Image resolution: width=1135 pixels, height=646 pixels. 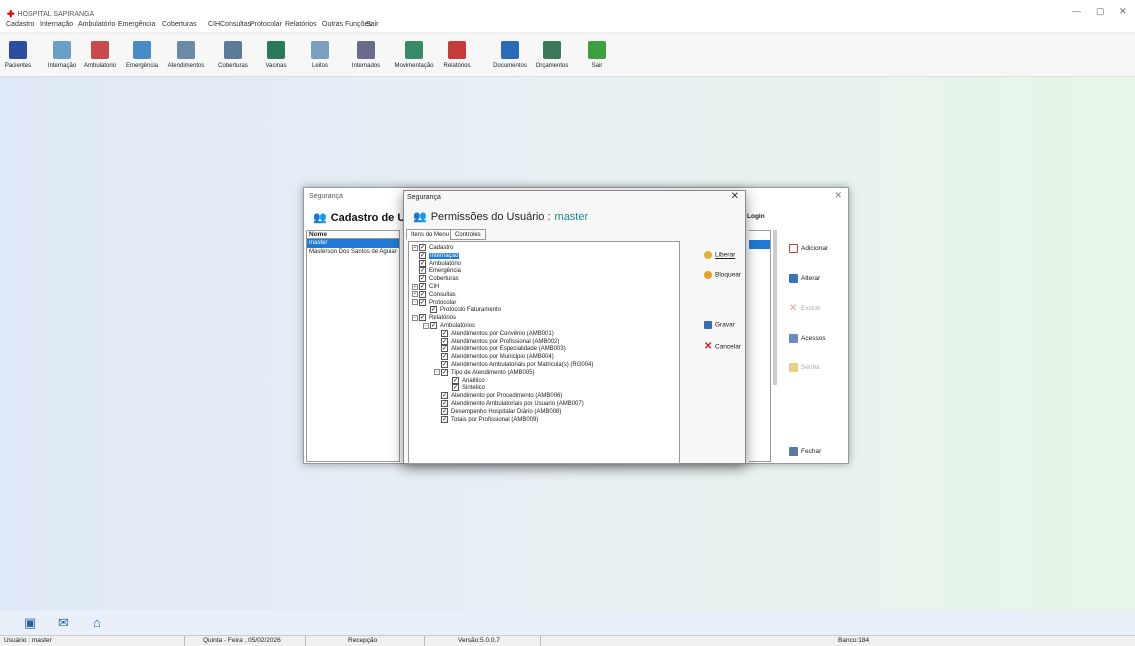 What do you see at coordinates (372, 24) in the screenshot?
I see `menu-sair: Sair` at bounding box center [372, 24].